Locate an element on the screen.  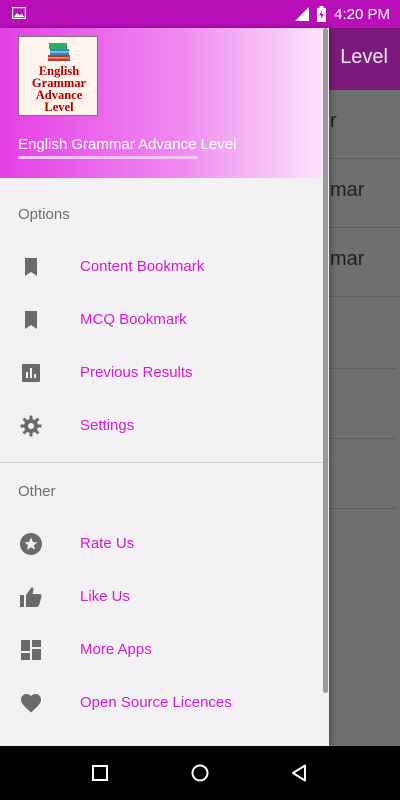
back-button is located at coordinates (300, 773).